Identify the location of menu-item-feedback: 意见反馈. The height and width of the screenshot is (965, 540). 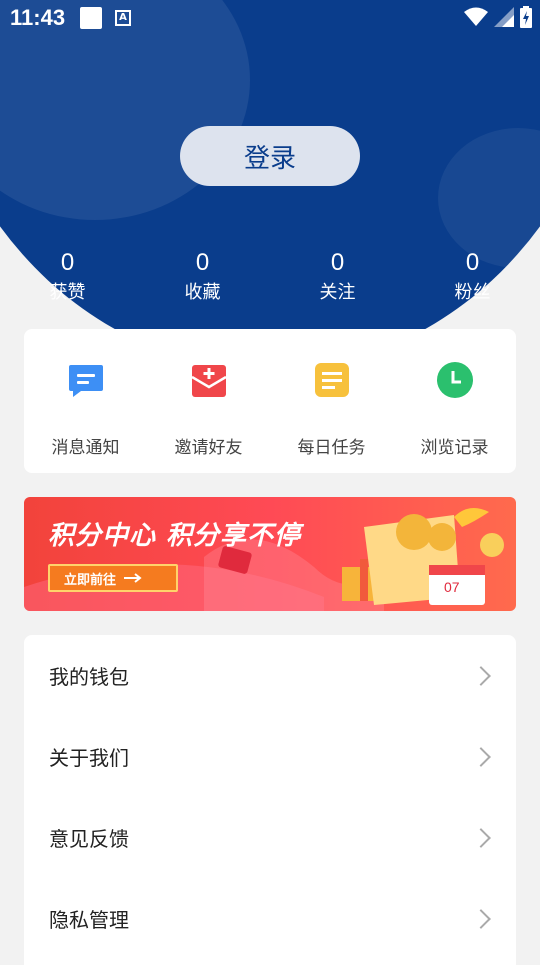
(270, 837).